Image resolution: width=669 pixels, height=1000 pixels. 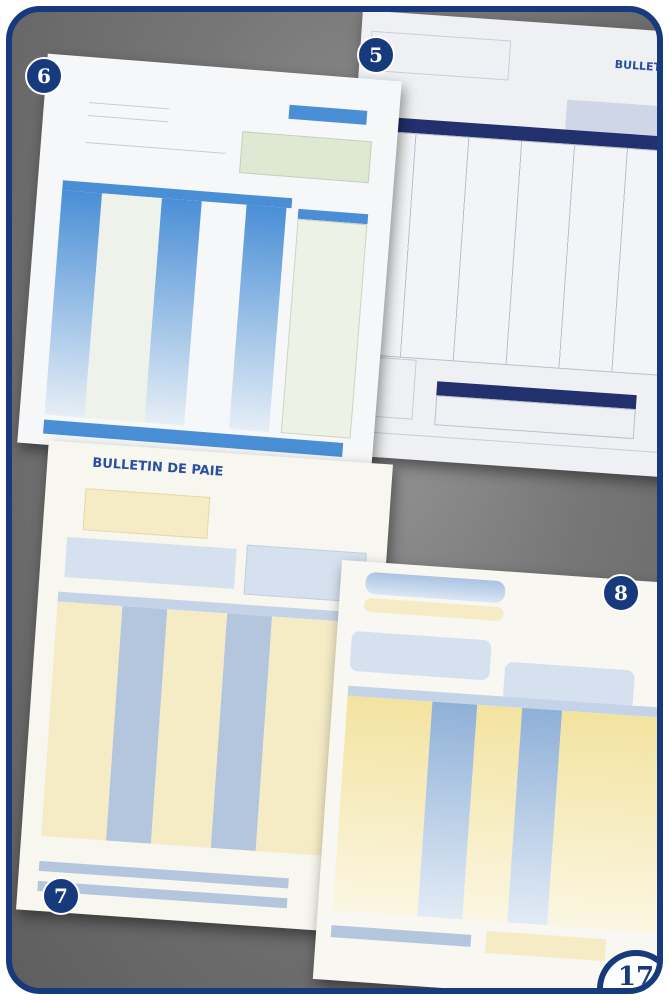 I want to click on sheet-7-title: BULLETIN DE PAIE, so click(x=157, y=467).